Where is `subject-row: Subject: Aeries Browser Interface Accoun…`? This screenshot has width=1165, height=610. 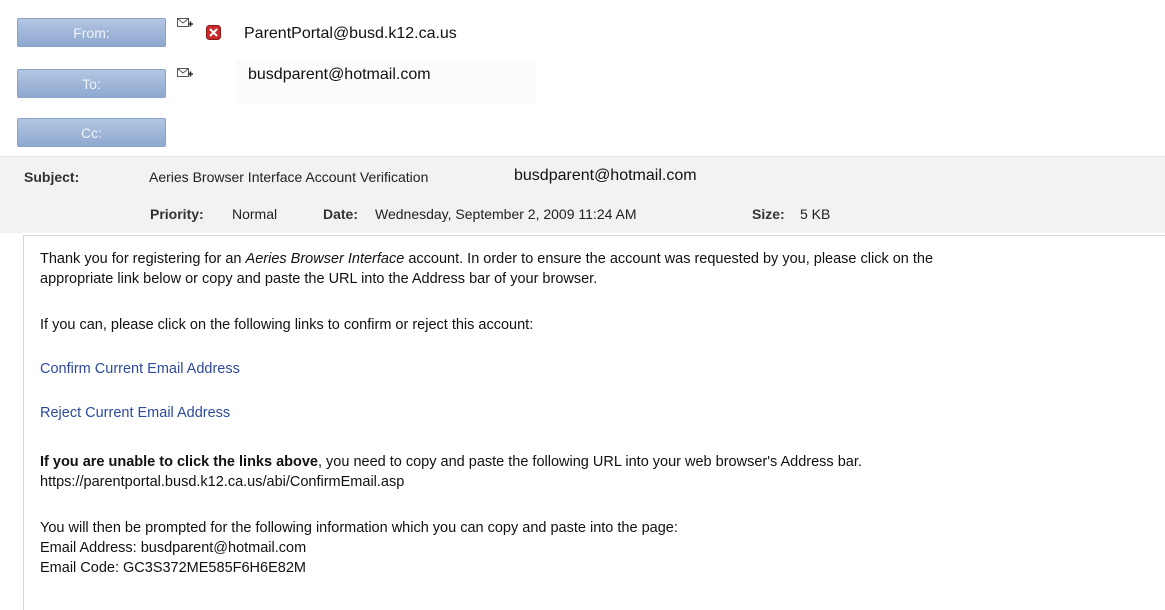 subject-row: Subject: Aeries Browser Interface Accoun… is located at coordinates (582, 177).